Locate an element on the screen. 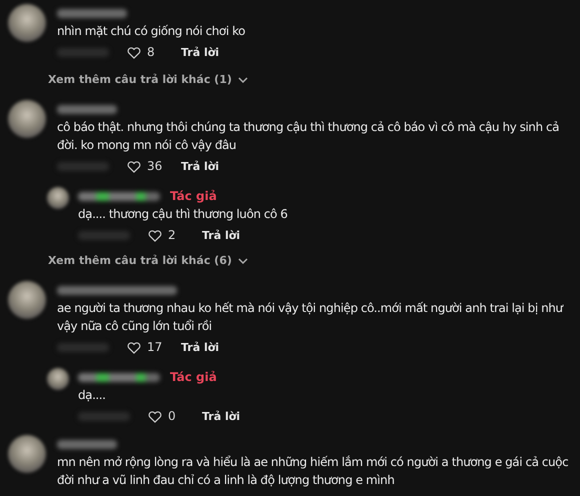 The height and width of the screenshot is (496, 580). comment-text: cô báo thật. nhưng thôi chúng ta thương cậu thì thương cả cô báo vì cô mà cậu hy sinh cả đời. ko mong mn nói cô vậy đâu is located at coordinates (308, 136).